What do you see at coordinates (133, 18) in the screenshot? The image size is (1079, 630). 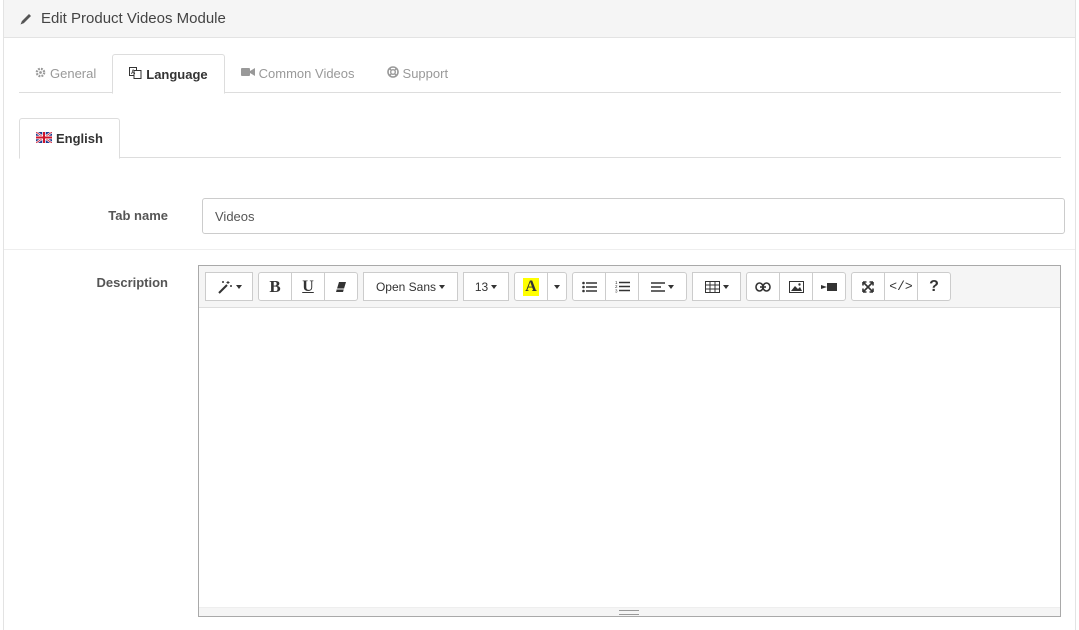 I see `page-title: Edit Product Videos Module` at bounding box center [133, 18].